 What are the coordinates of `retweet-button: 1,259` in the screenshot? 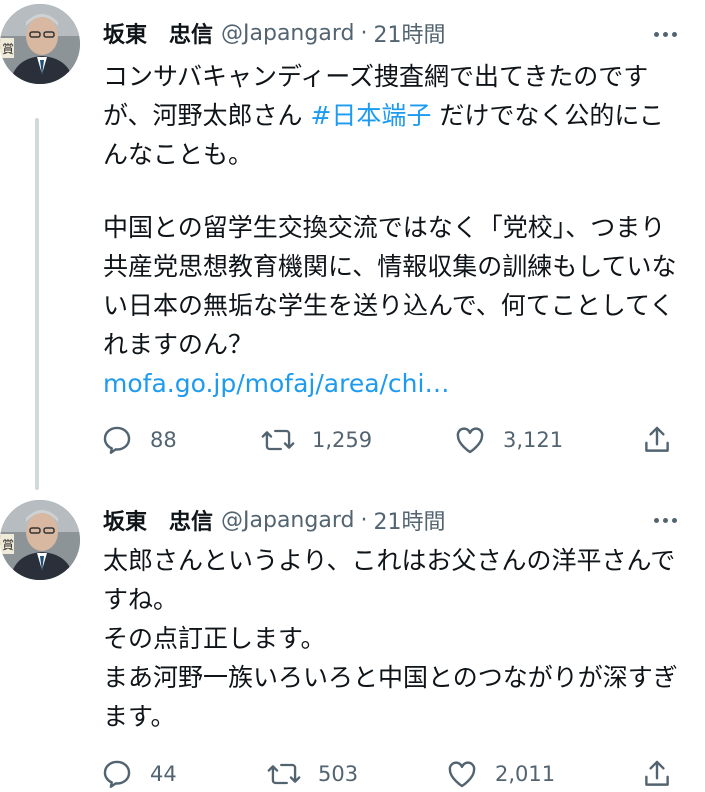 It's located at (316, 440).